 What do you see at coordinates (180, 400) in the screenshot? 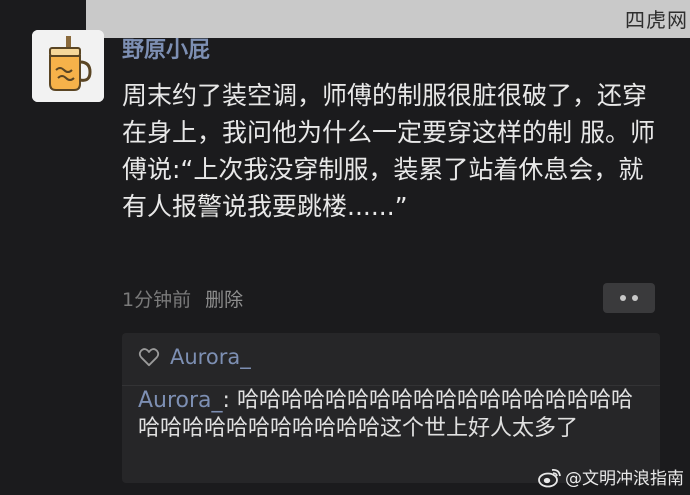
I see `comment-author: Aurora_` at bounding box center [180, 400].